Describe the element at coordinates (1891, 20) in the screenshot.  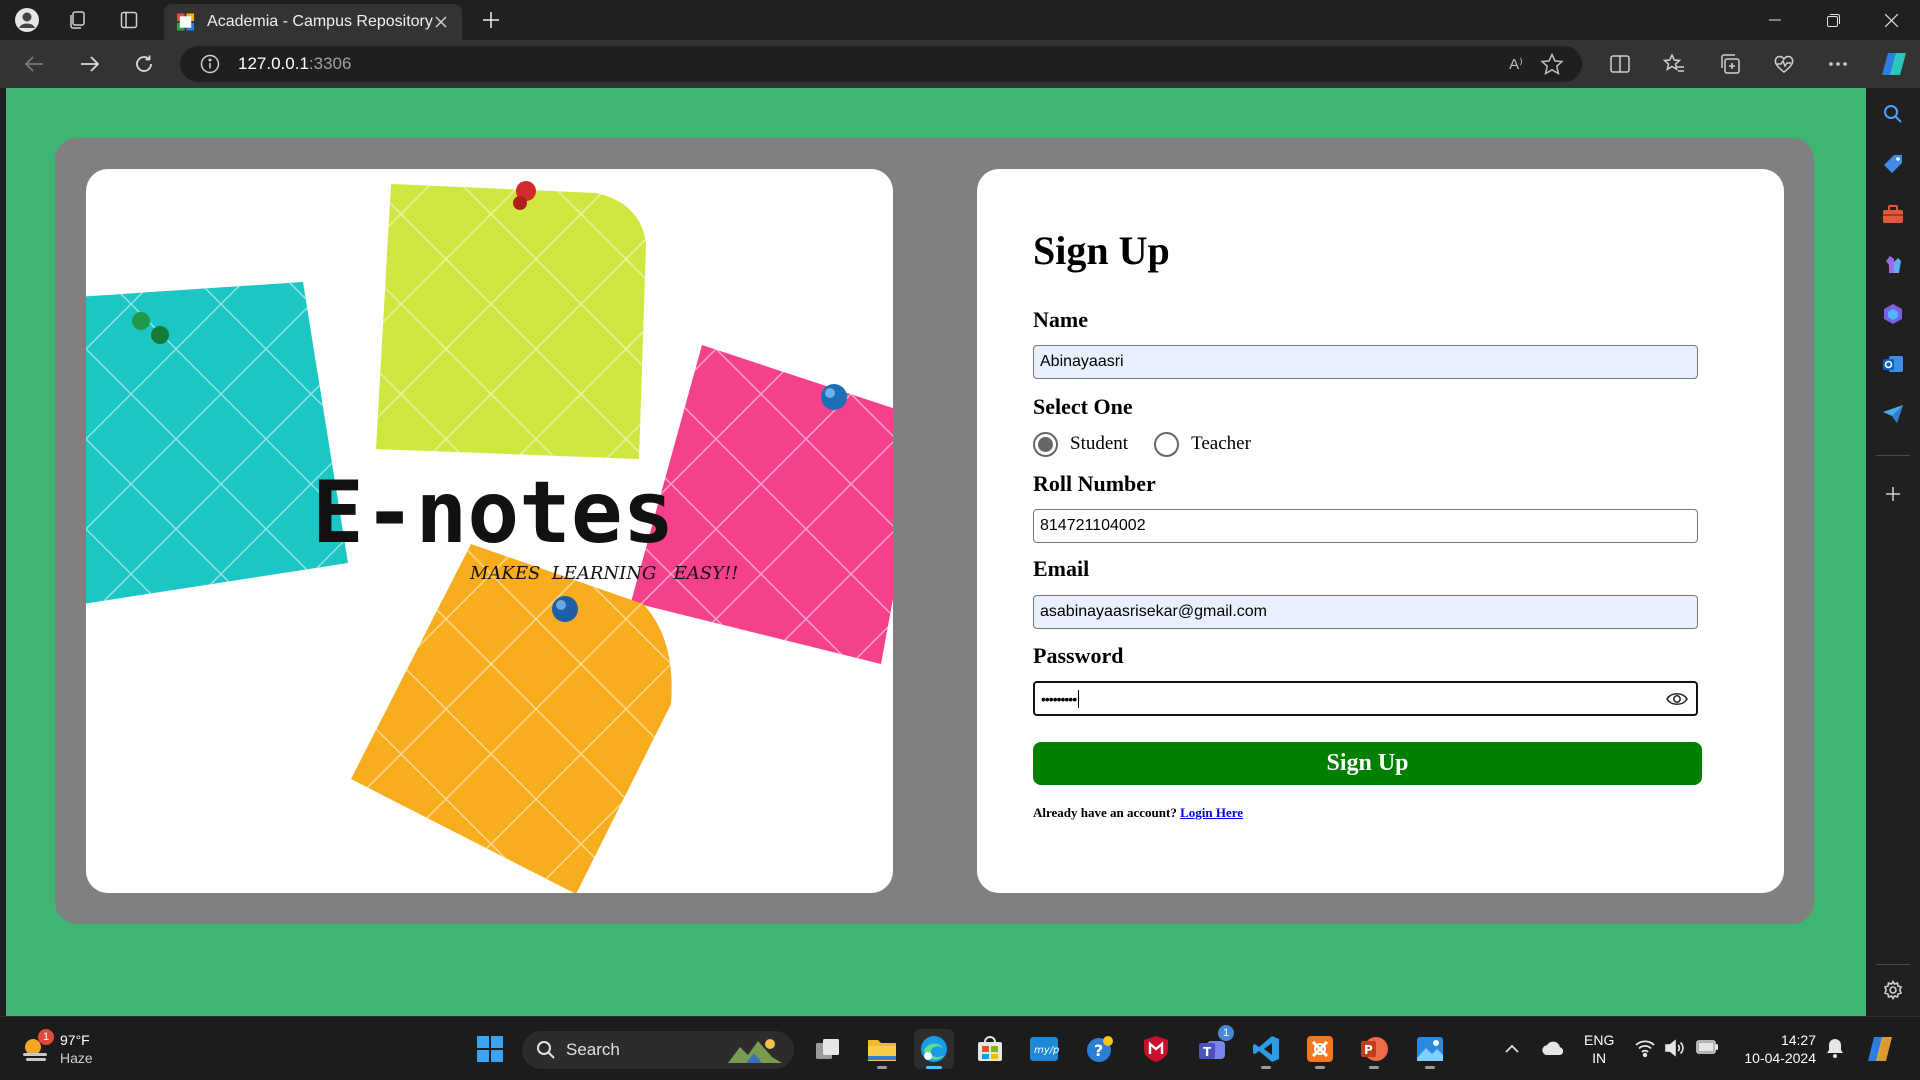
I see `close-window-icon` at that location.